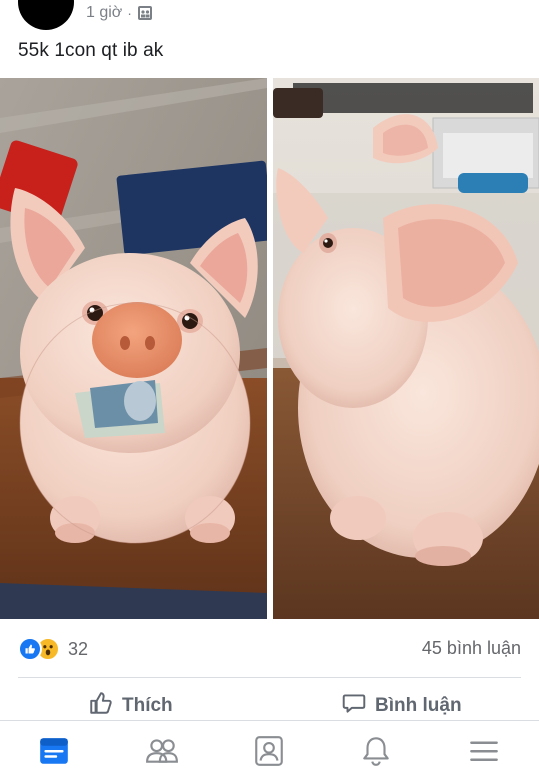 Image resolution: width=539 pixels, height=782 pixels. I want to click on tab-profile, so click(269, 753).